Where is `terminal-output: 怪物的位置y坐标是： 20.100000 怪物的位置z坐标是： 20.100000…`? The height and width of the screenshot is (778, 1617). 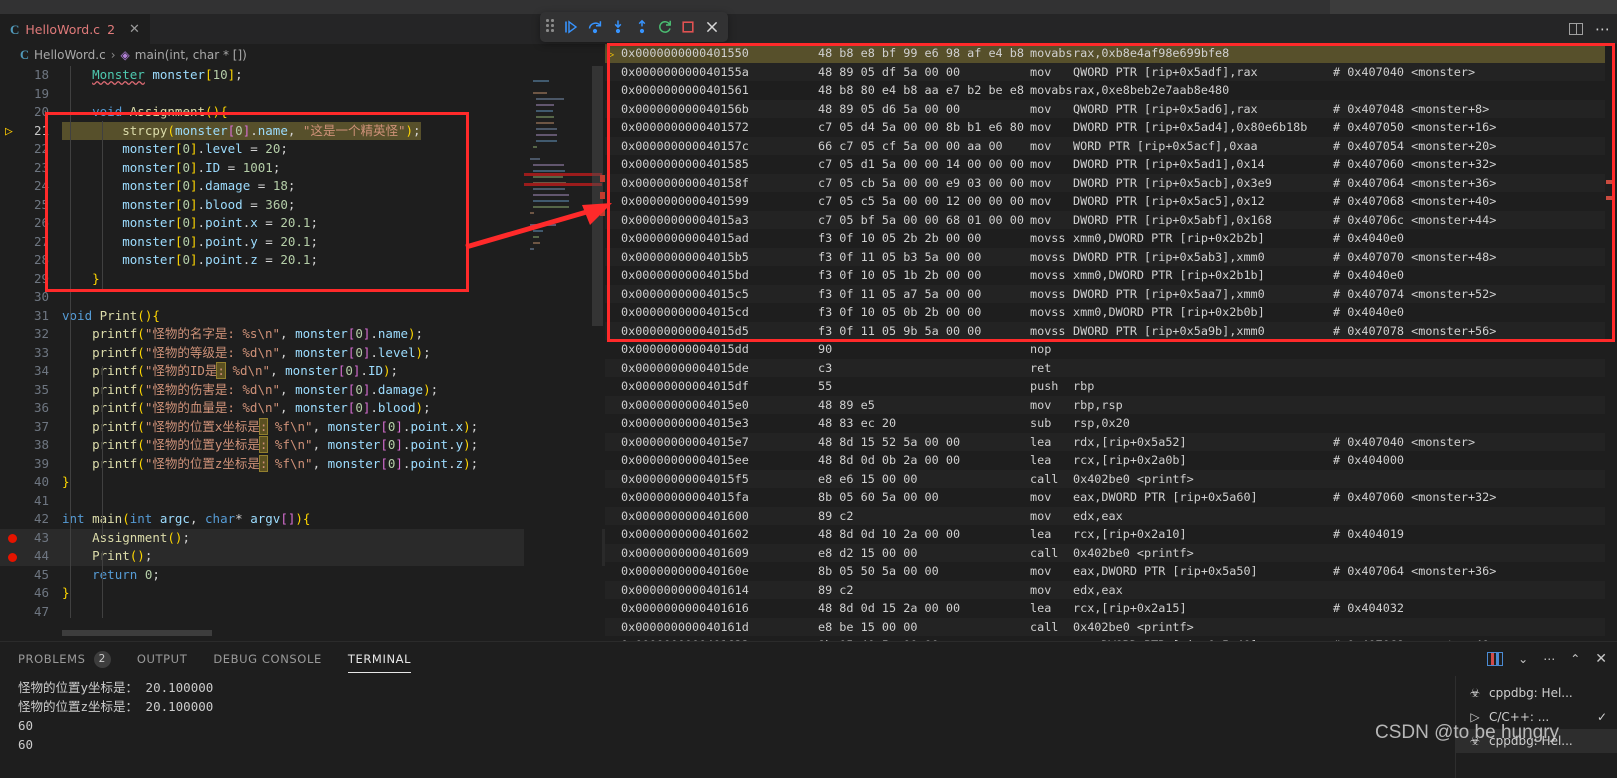 terminal-output: 怪物的位置y坐标是： 20.100000 怪物的位置z坐标是： 20.100000… is located at coordinates (115, 716).